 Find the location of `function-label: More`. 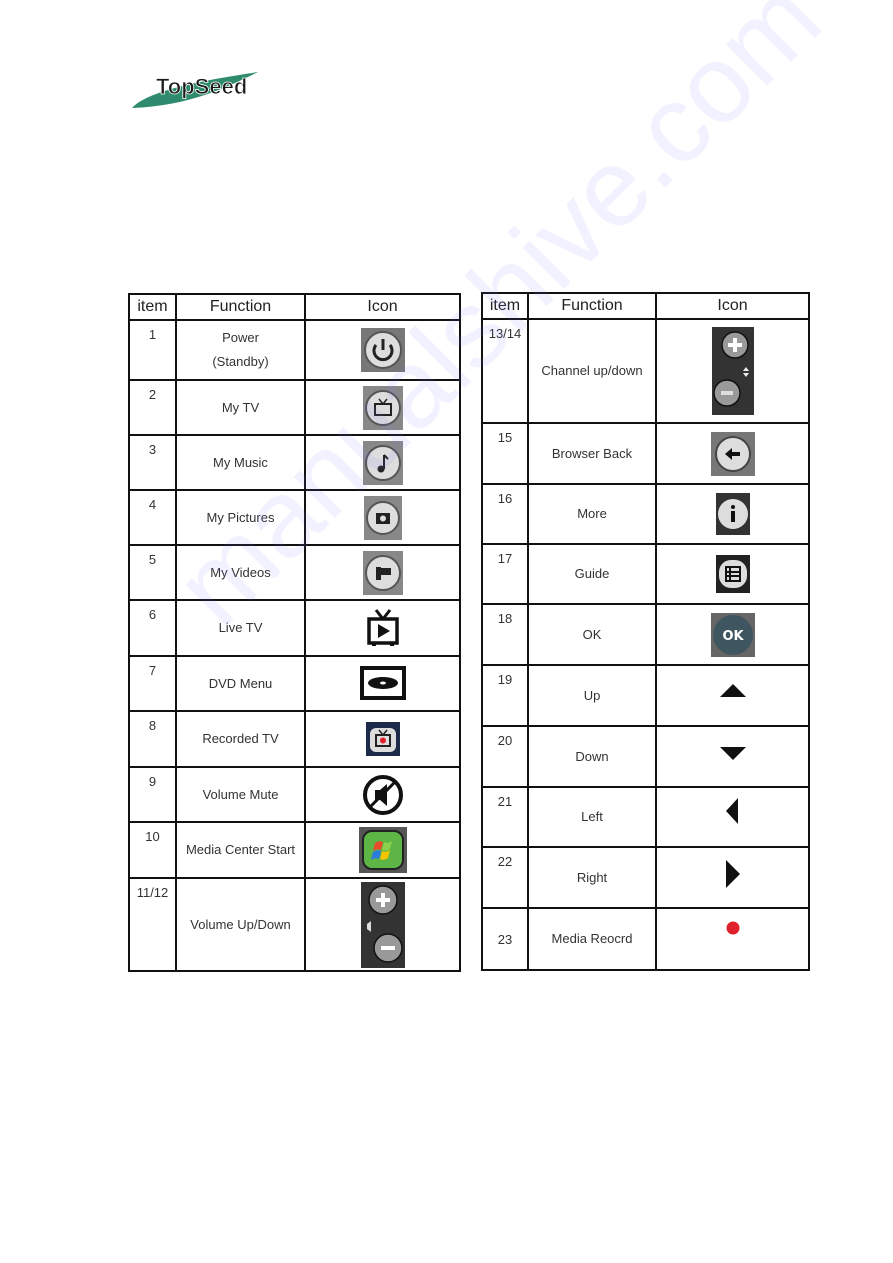

function-label: More is located at coordinates (592, 514).